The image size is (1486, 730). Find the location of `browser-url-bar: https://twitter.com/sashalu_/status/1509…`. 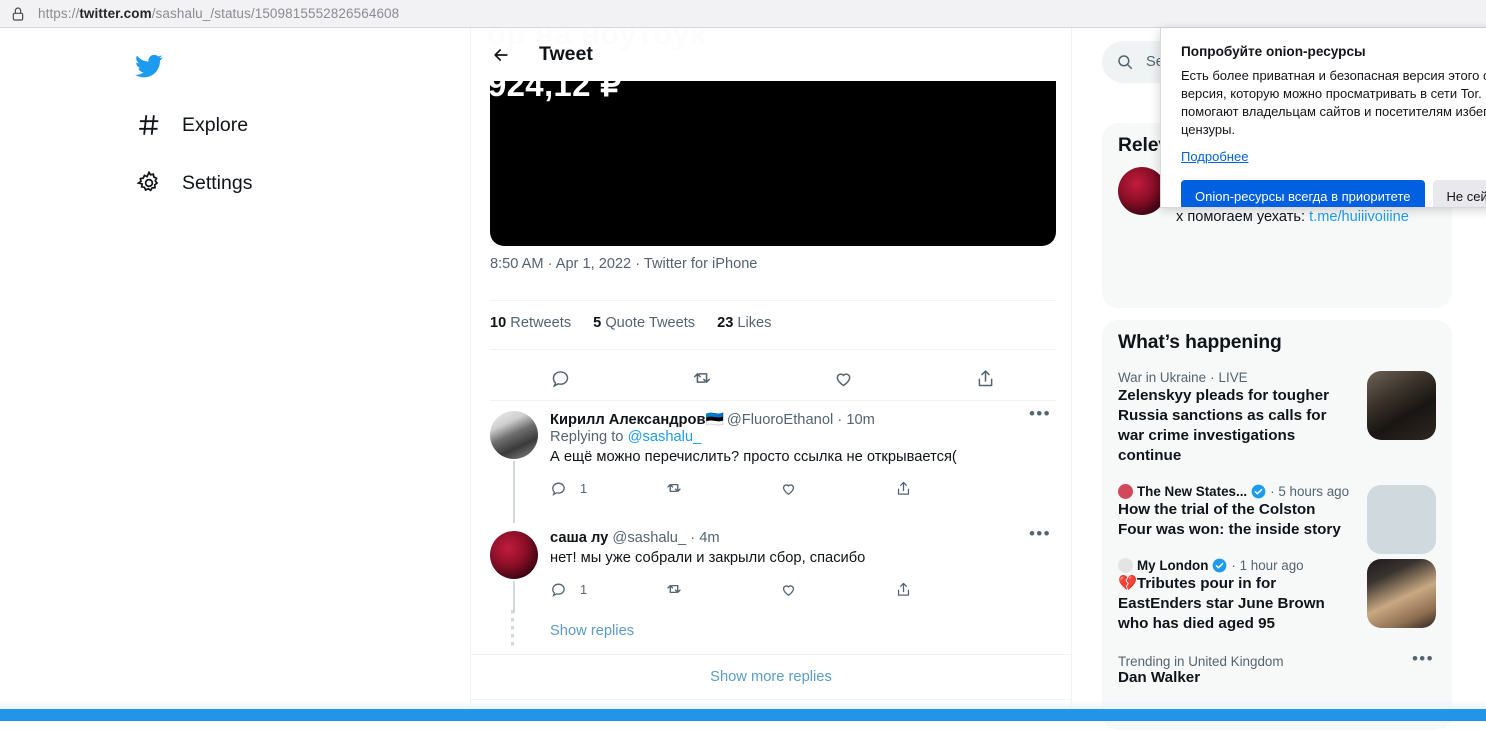

browser-url-bar: https://twitter.com/sashalu_/status/1509… is located at coordinates (743, 14).